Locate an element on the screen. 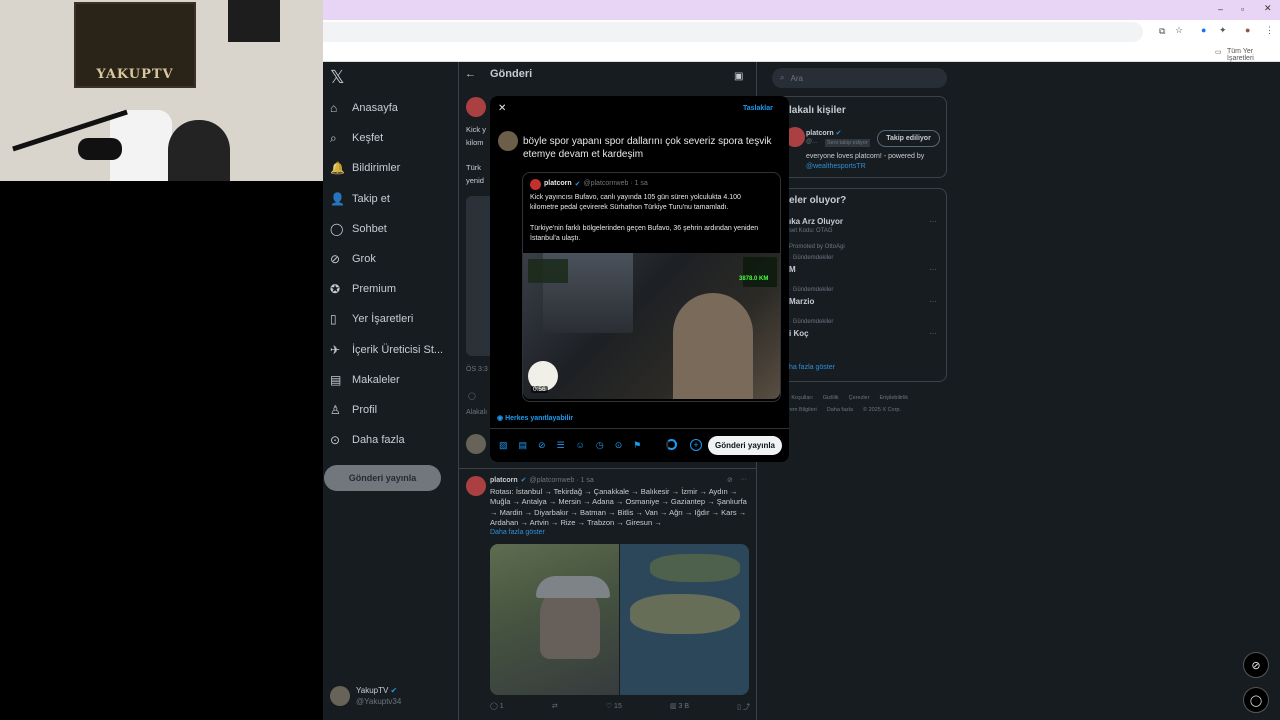  image-icon: ▨ is located at coordinates (503, 445).